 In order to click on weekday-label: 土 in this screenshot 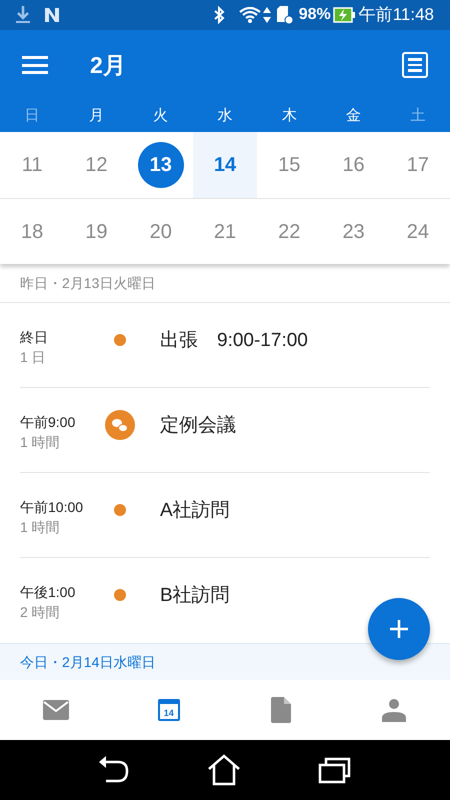, I will do `click(417, 116)`.